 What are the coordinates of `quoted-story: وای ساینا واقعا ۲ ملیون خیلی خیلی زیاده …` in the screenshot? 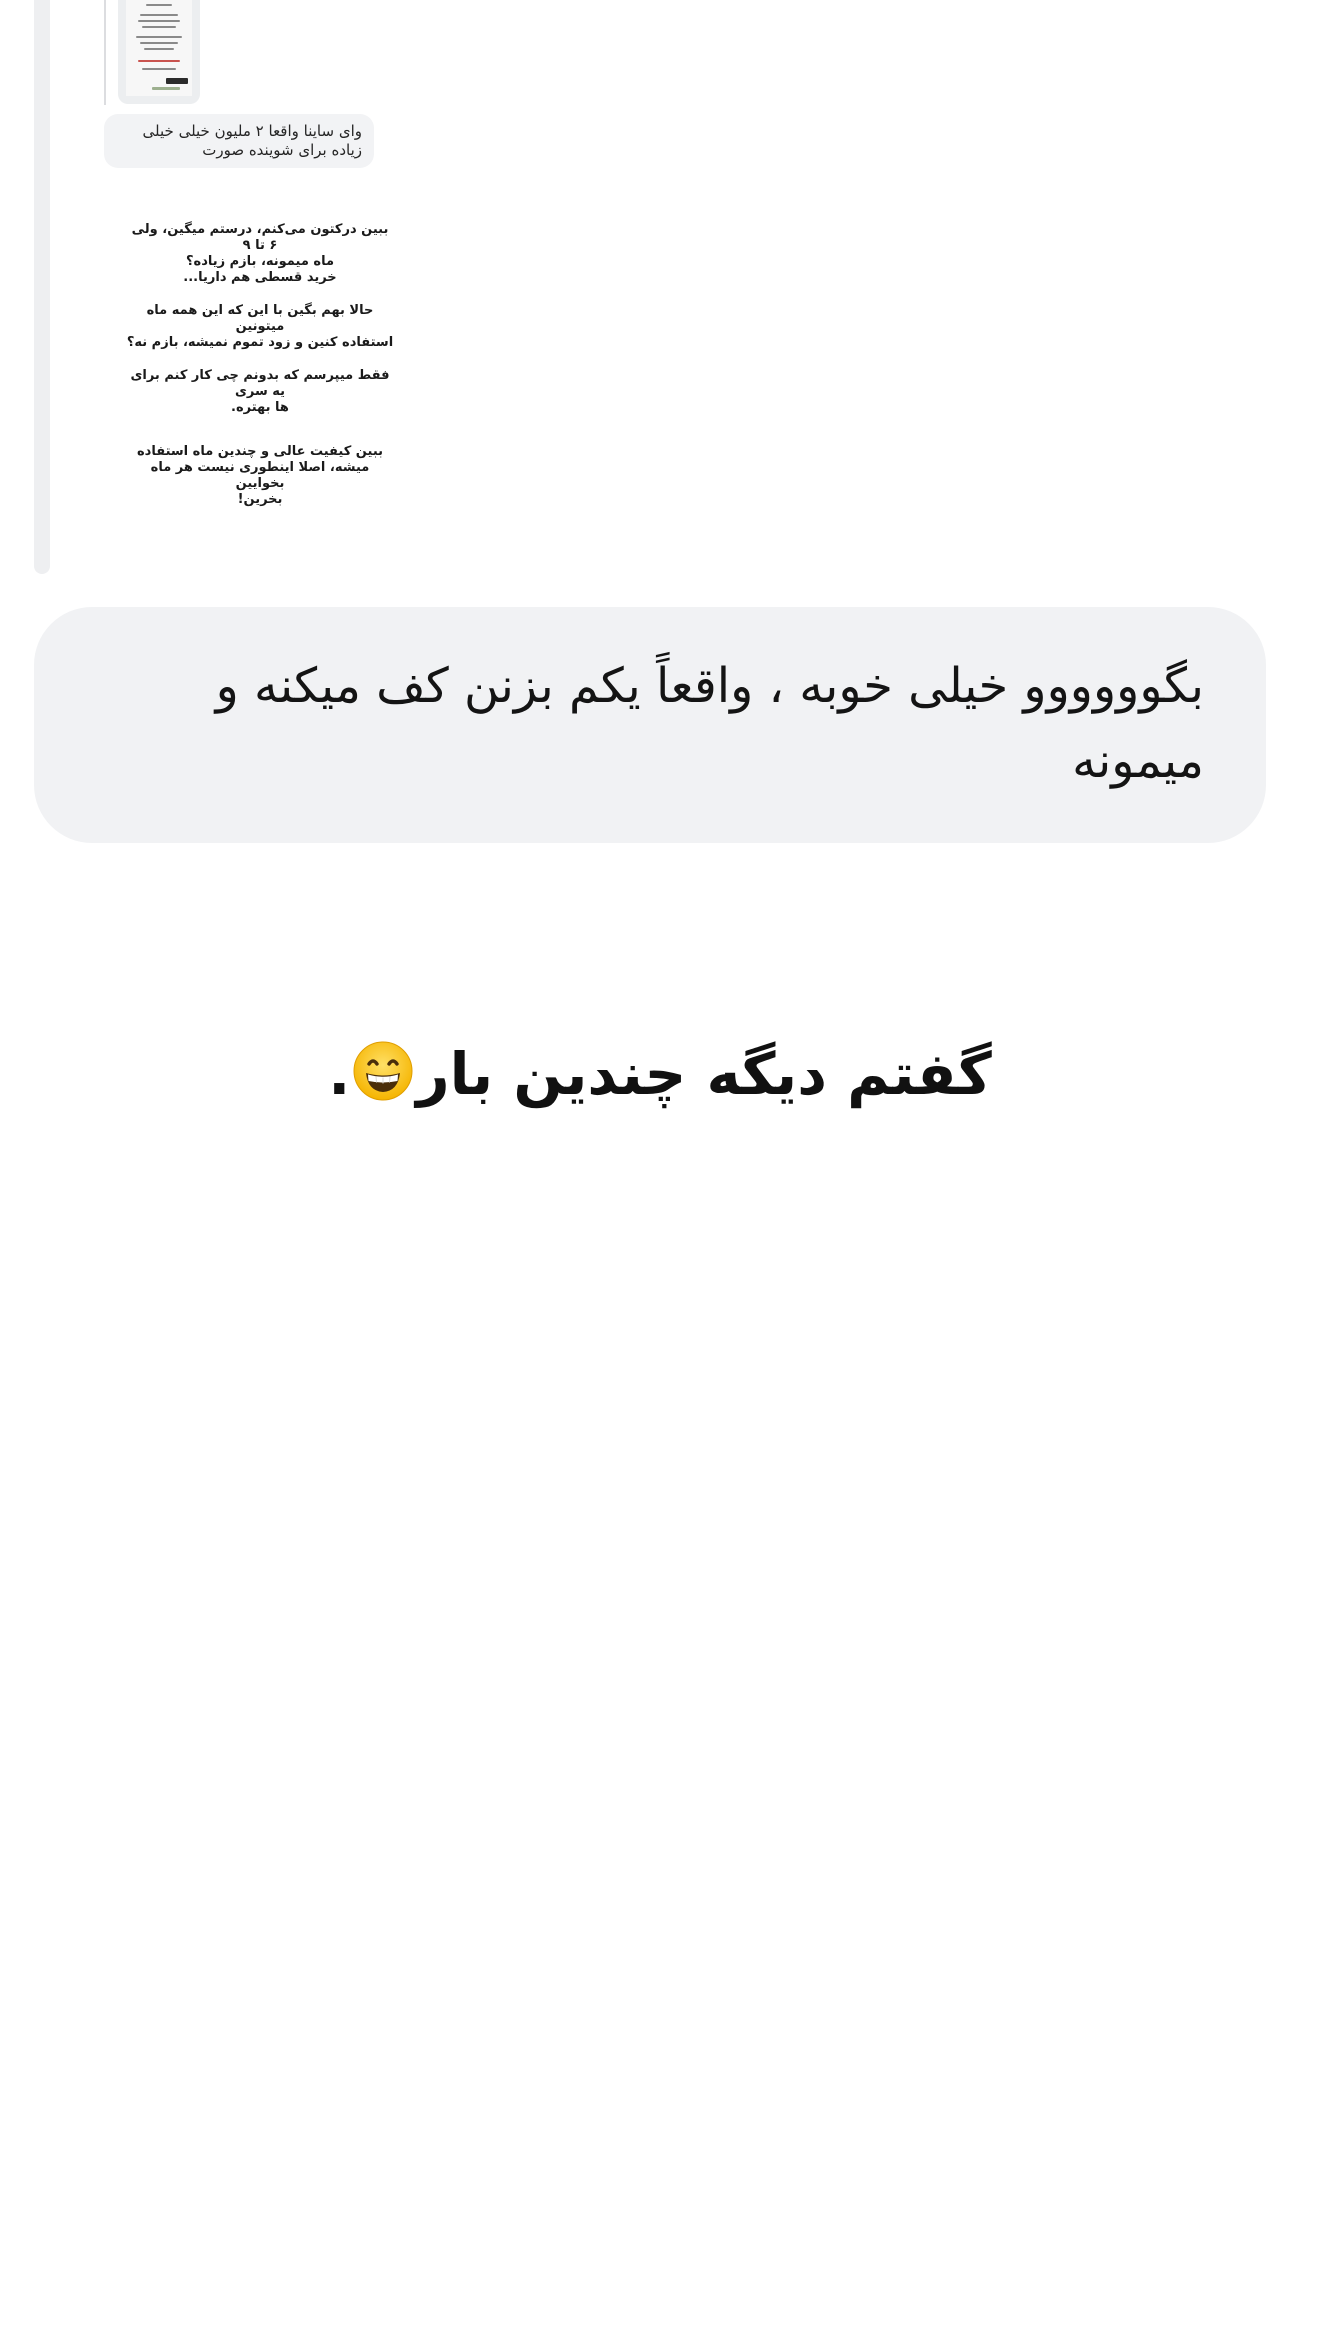 It's located at (248, 253).